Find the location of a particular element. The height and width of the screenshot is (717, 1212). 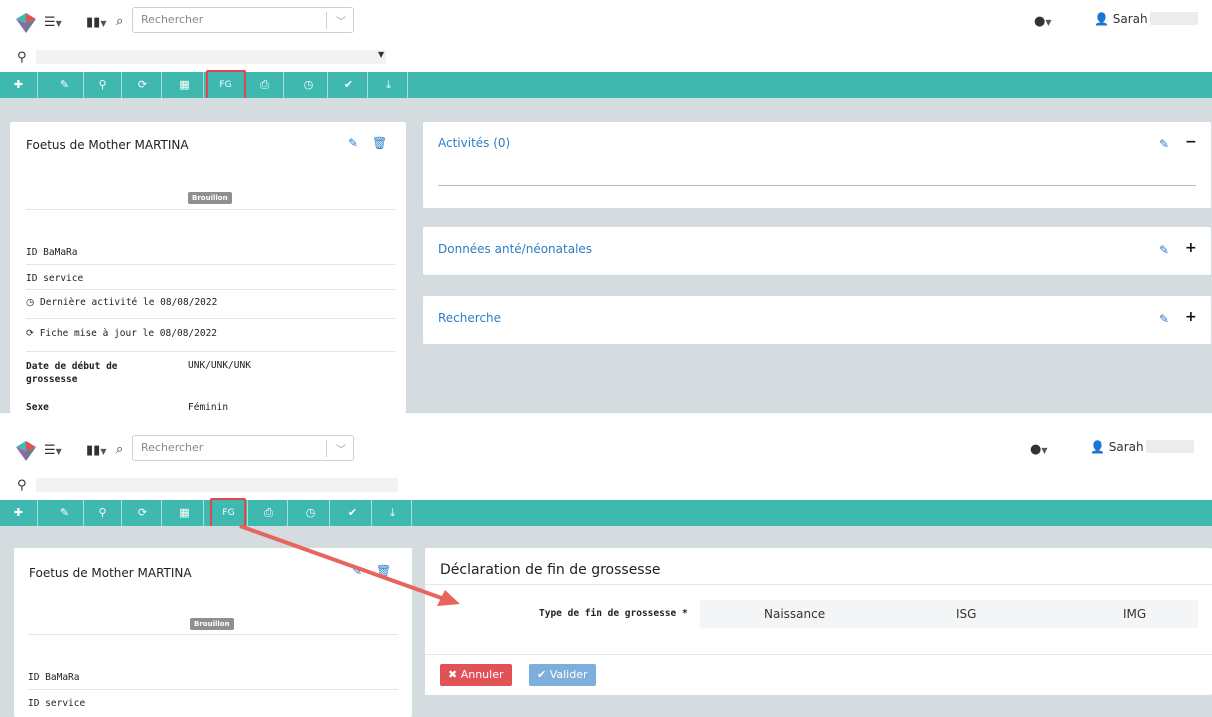

submit-button: ✔ Valider is located at coordinates (562, 675).